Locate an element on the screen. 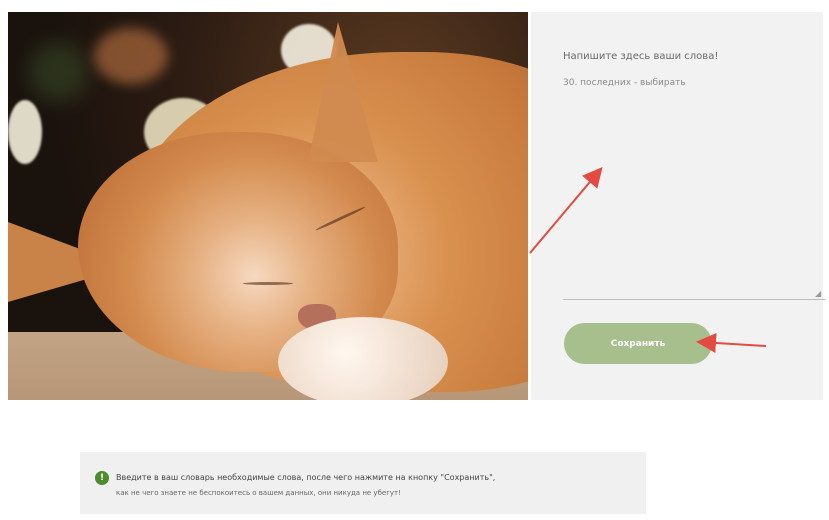  form-title: Напишите здесь ваши слова! is located at coordinates (641, 56).